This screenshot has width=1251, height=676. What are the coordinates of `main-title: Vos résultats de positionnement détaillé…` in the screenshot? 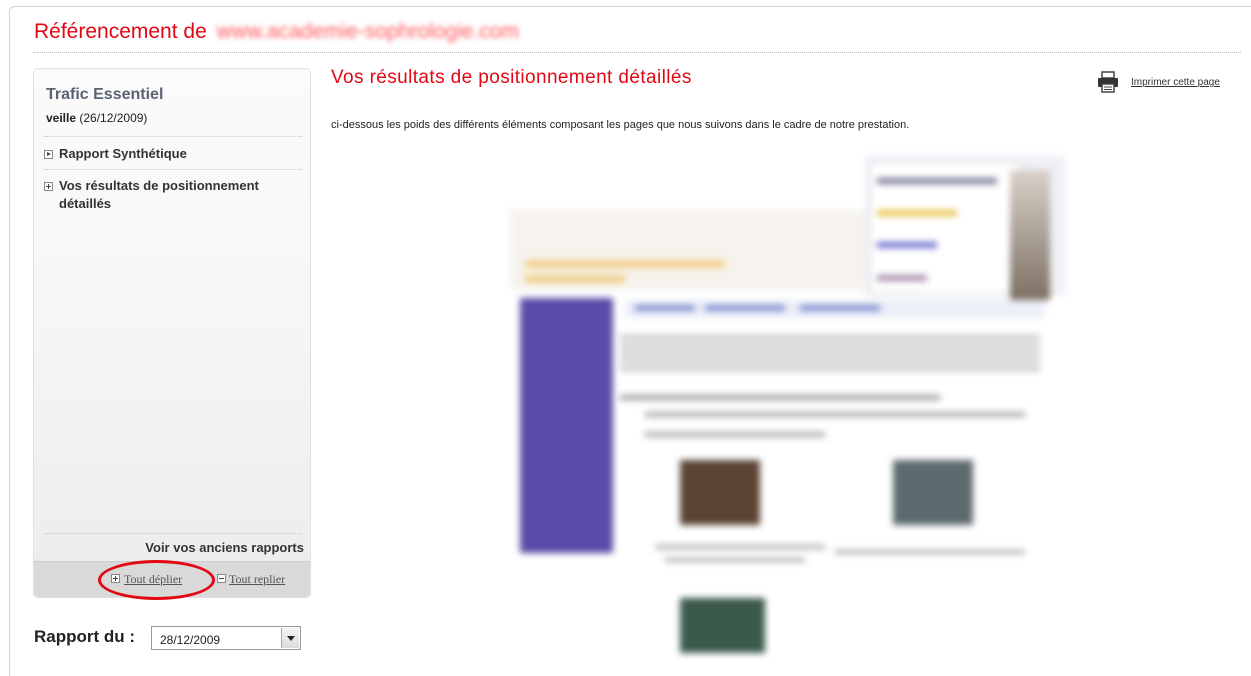 It's located at (511, 77).